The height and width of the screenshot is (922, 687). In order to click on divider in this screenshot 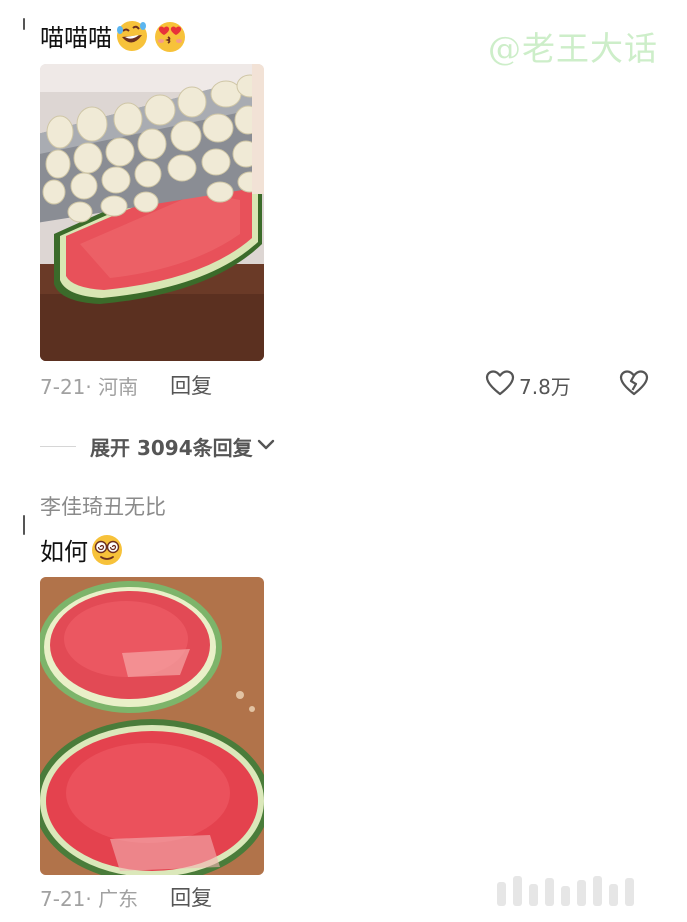, I will do `click(58, 446)`.